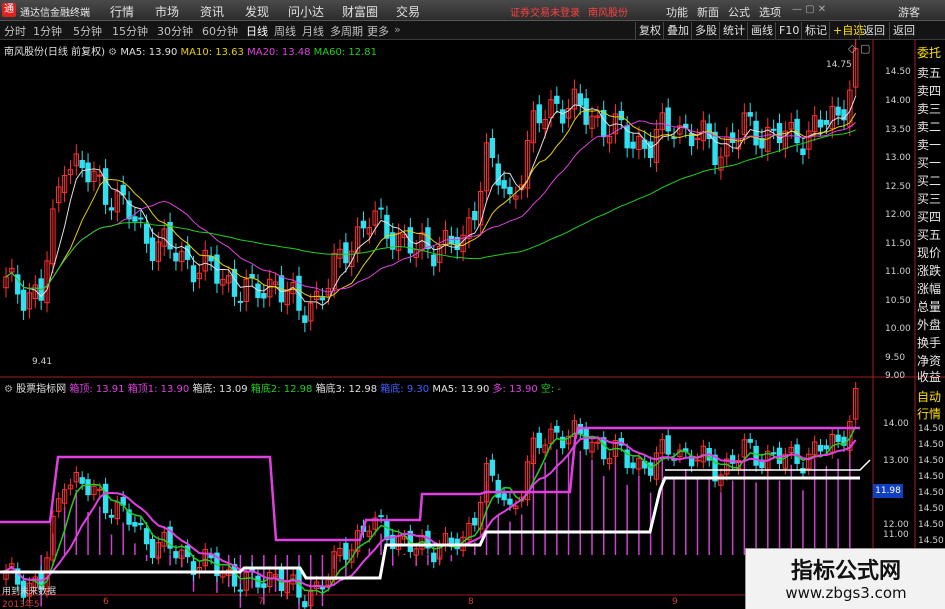 The width and height of the screenshot is (945, 609). What do you see at coordinates (929, 325) in the screenshot?
I see `panel-outer: 外盘` at bounding box center [929, 325].